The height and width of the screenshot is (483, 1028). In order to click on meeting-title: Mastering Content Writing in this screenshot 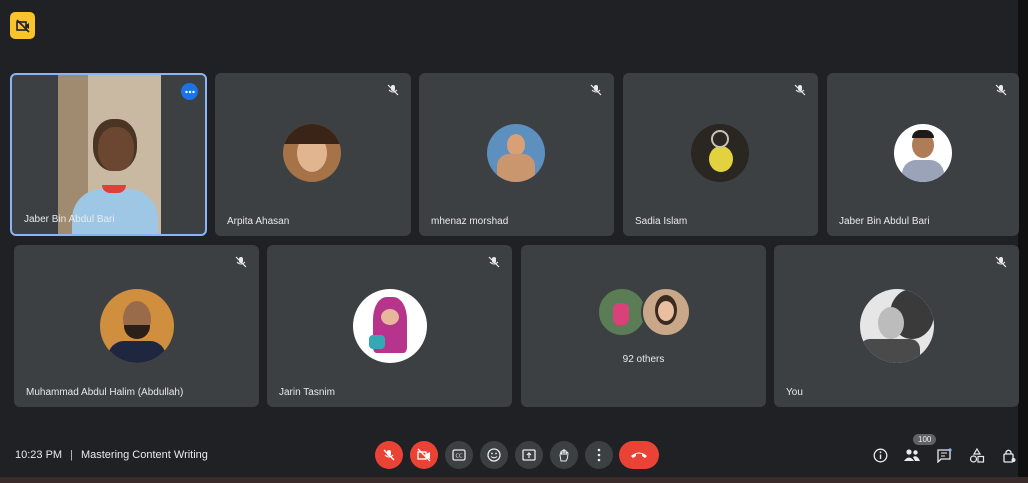, I will do `click(144, 455)`.